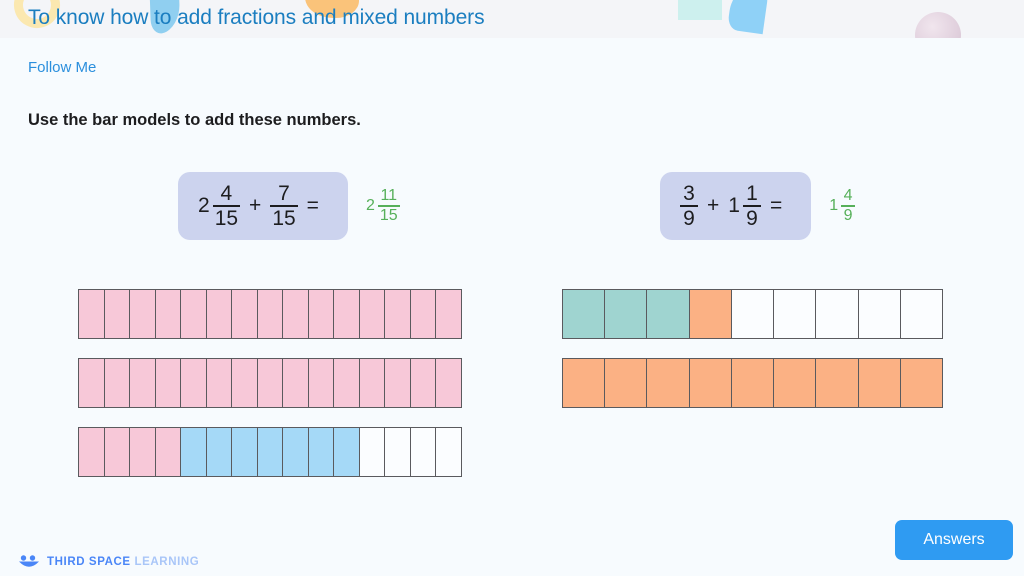 The height and width of the screenshot is (576, 1024). I want to click on problem-1-answer-fraction: 11 15, so click(388, 205).